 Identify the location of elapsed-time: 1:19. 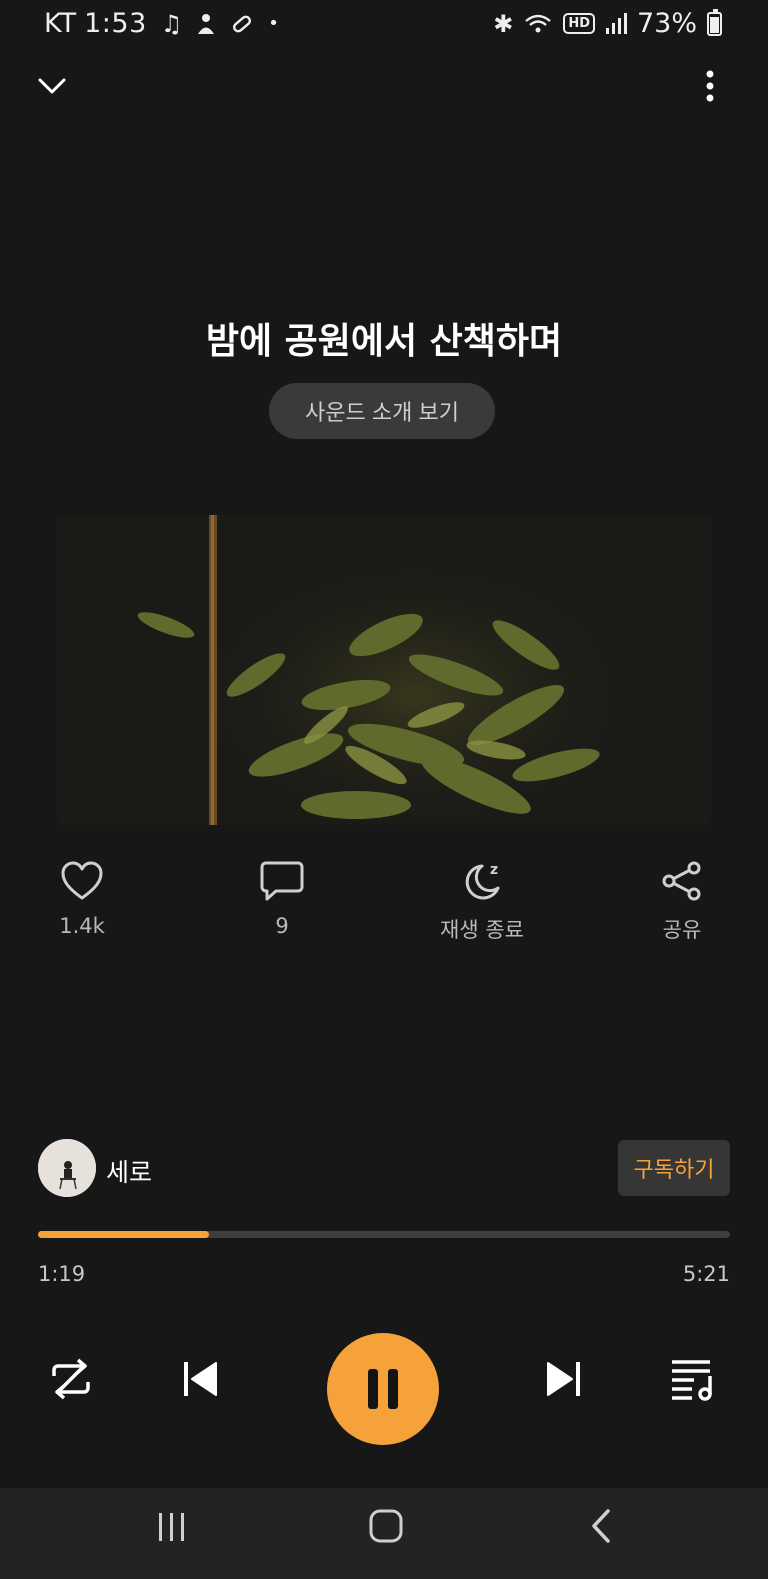
(62, 1274).